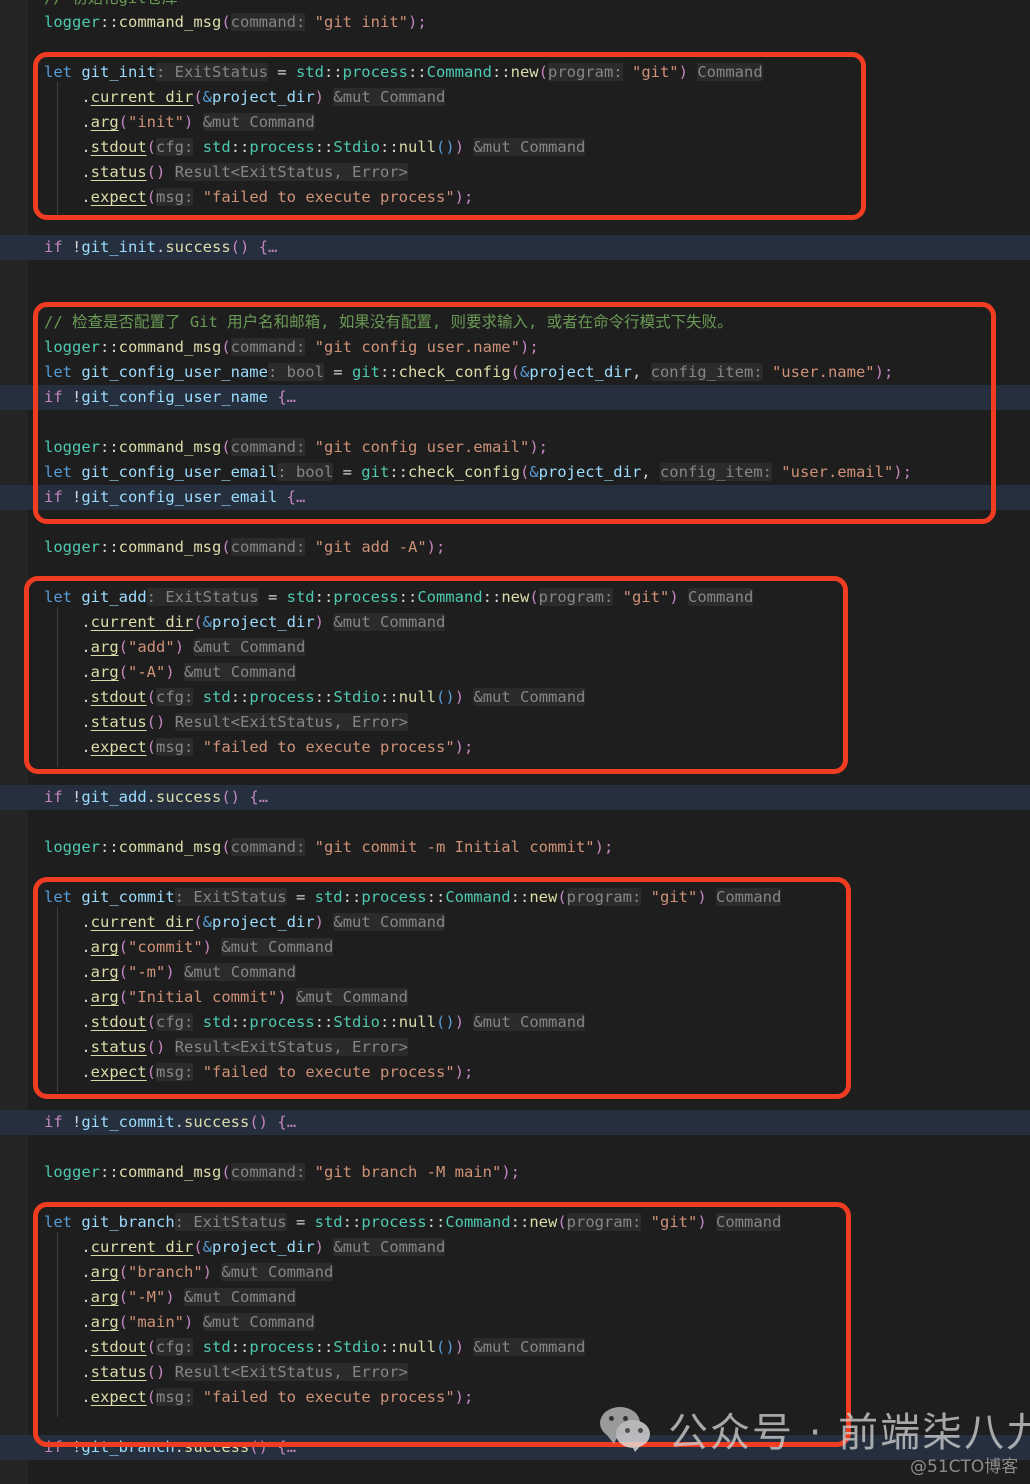 Image resolution: width=1030 pixels, height=1484 pixels. I want to click on token-str: "git branch -M main", so click(408, 1172).